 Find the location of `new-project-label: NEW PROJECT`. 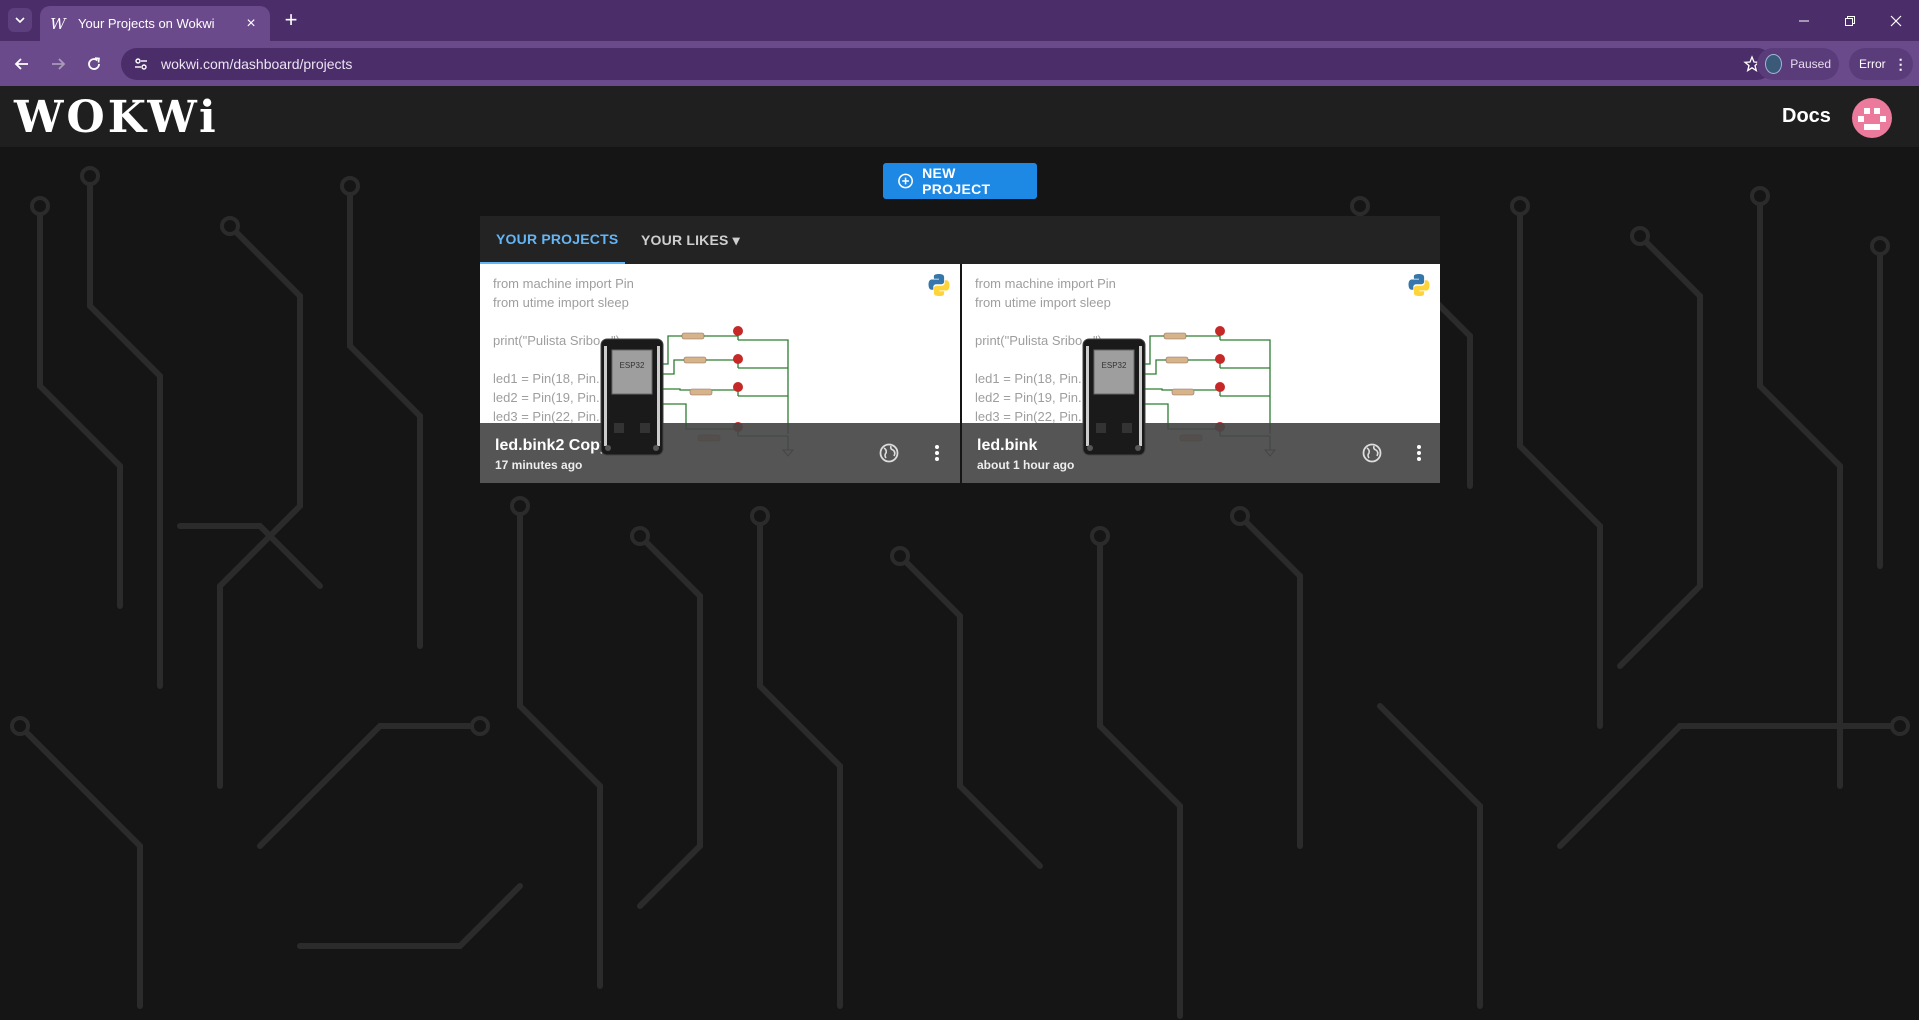

new-project-label: NEW PROJECT is located at coordinates (956, 181).